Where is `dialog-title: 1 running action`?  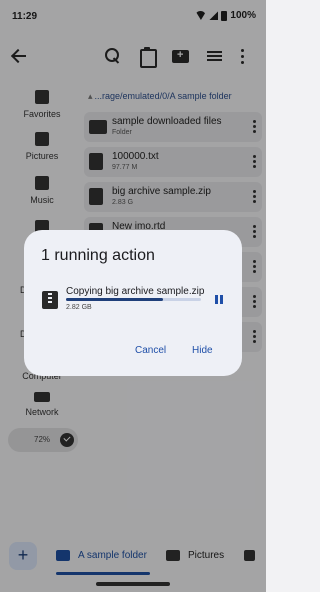 dialog-title: 1 running action is located at coordinates (98, 255).